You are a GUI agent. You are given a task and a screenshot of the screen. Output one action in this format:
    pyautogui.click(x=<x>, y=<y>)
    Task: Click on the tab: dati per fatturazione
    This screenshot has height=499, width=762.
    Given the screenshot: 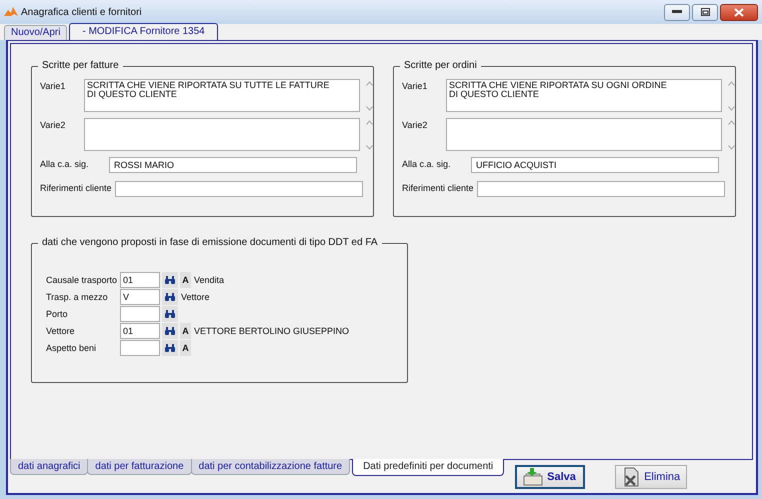 What is the action you would take?
    pyautogui.click(x=139, y=467)
    